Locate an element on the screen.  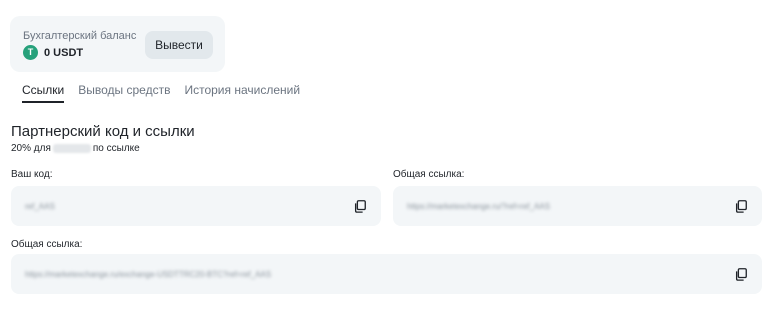
tabs: Ссылки Выводы средств История начислений is located at coordinates (161, 93).